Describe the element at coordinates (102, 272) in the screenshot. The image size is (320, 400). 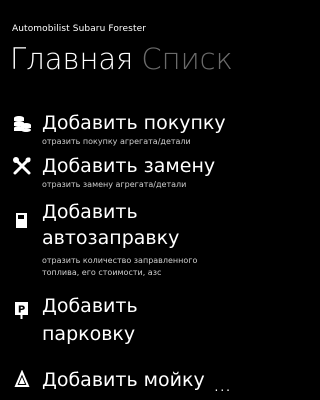
I see `add-refuel-subtitle-line2: топлива, его стоимости, азс` at that location.